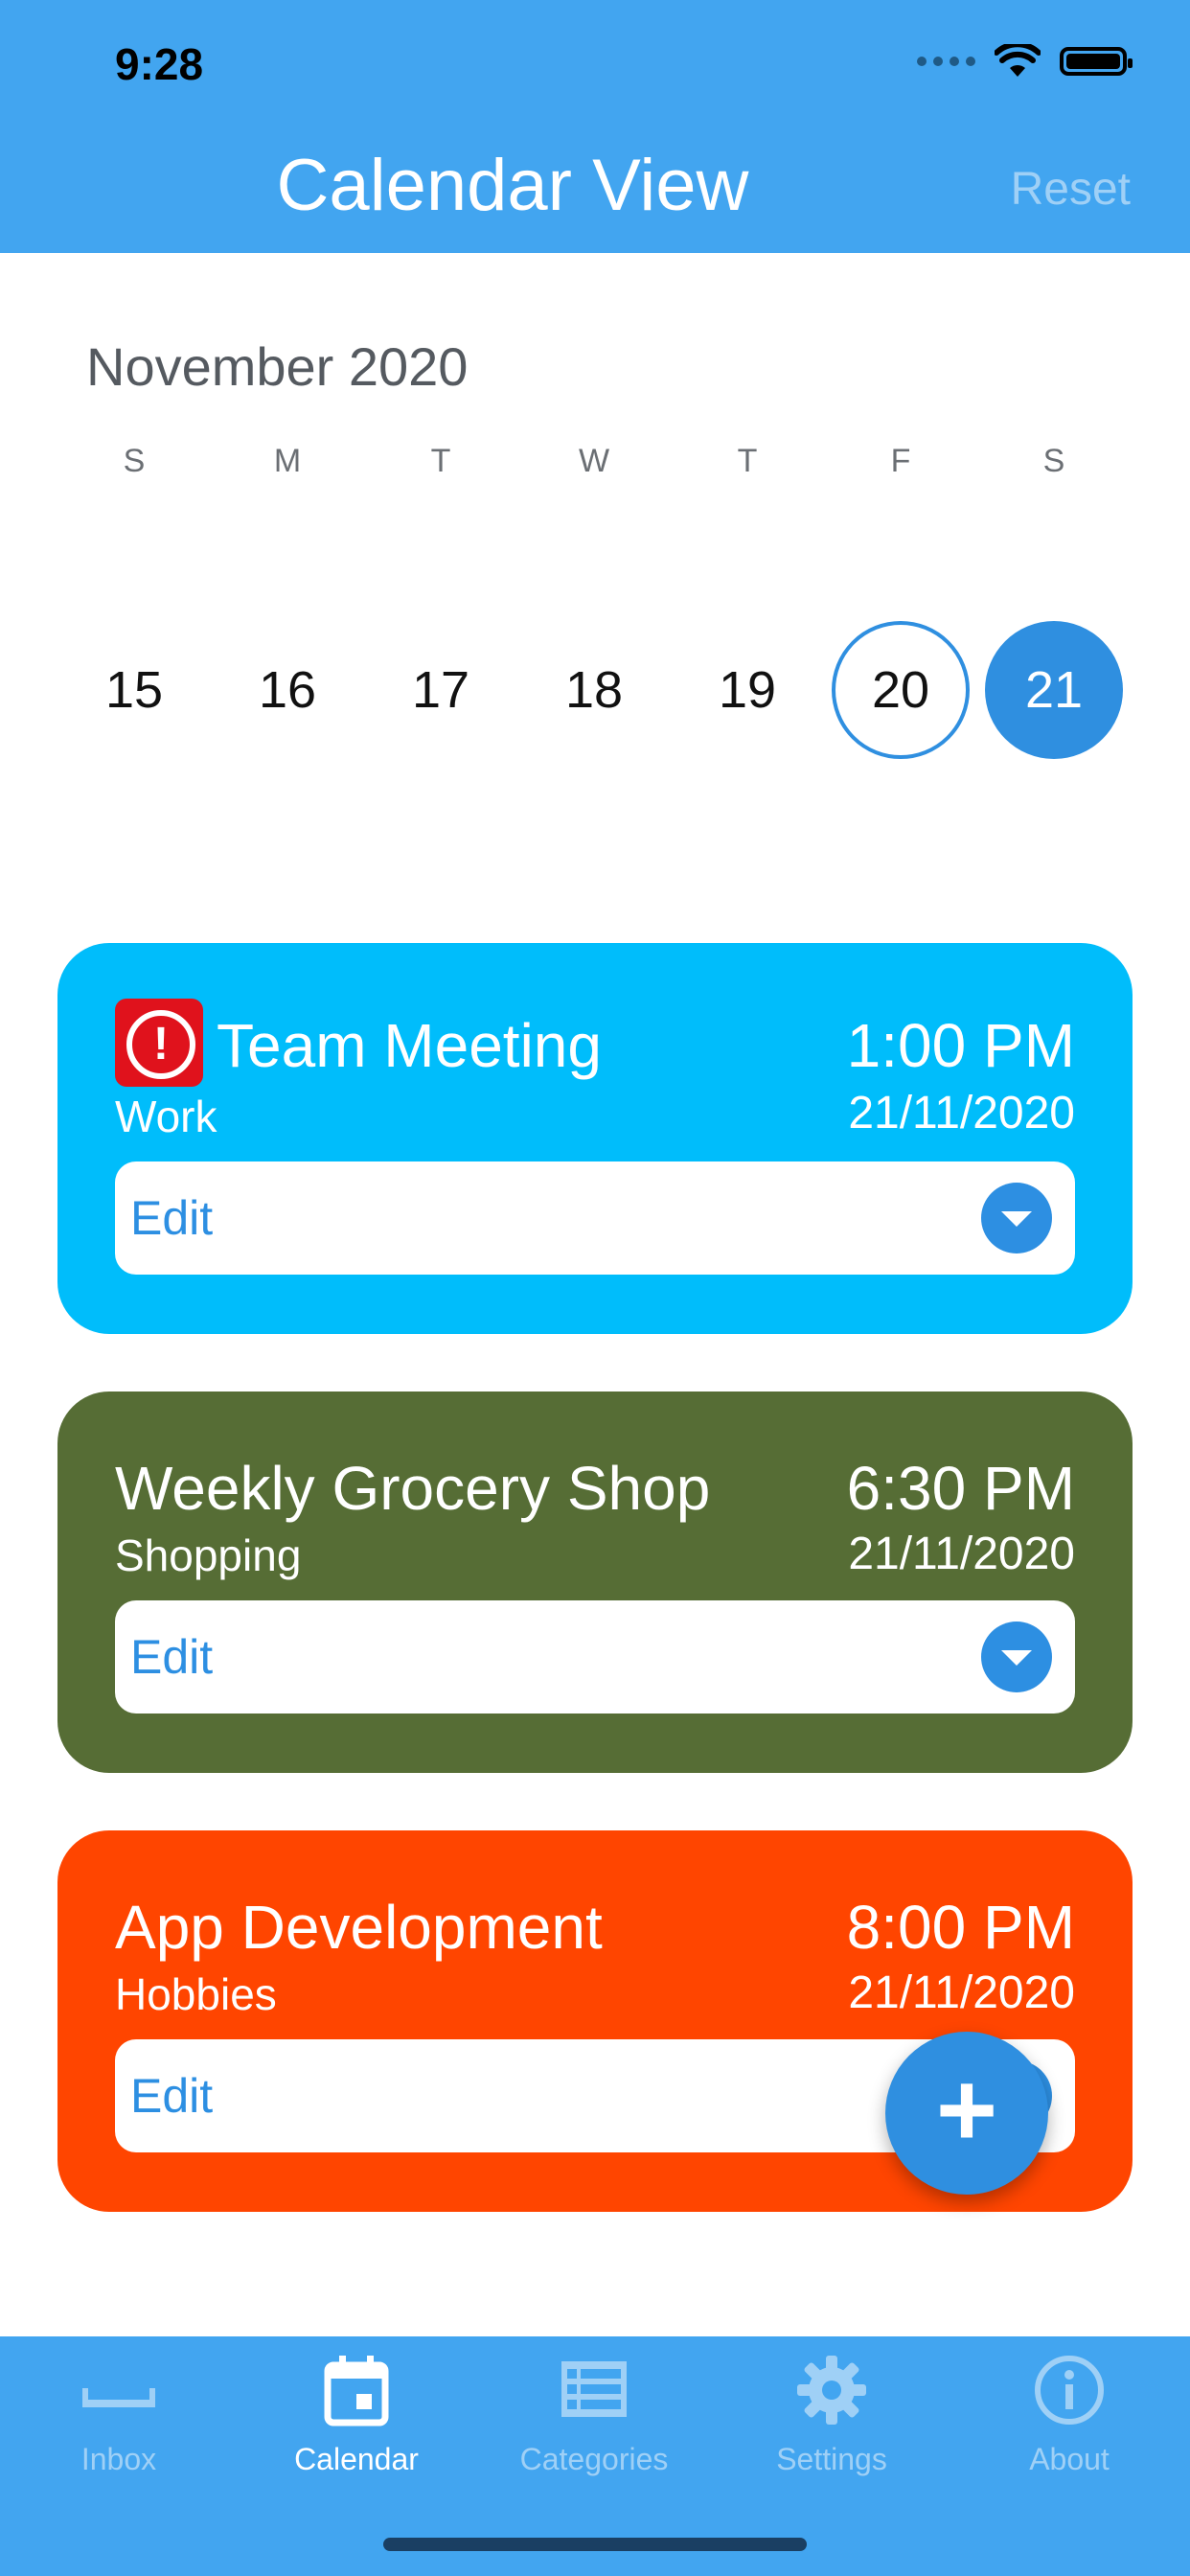  Describe the element at coordinates (961, 1488) in the screenshot. I see `event-time: 6:30 PM` at that location.